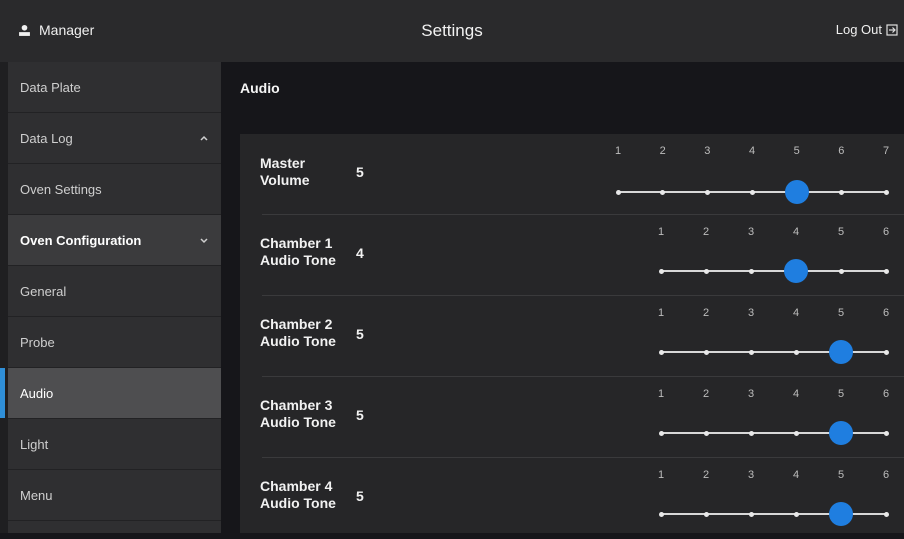  What do you see at coordinates (204, 241) in the screenshot?
I see `chevron-down-icon` at bounding box center [204, 241].